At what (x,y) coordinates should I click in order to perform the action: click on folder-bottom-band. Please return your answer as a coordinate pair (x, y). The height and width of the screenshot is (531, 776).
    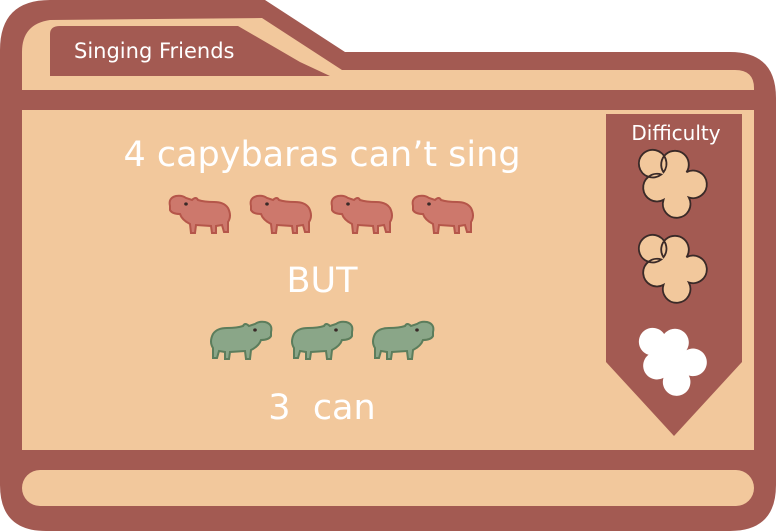
    Looking at the image, I should click on (388, 488).